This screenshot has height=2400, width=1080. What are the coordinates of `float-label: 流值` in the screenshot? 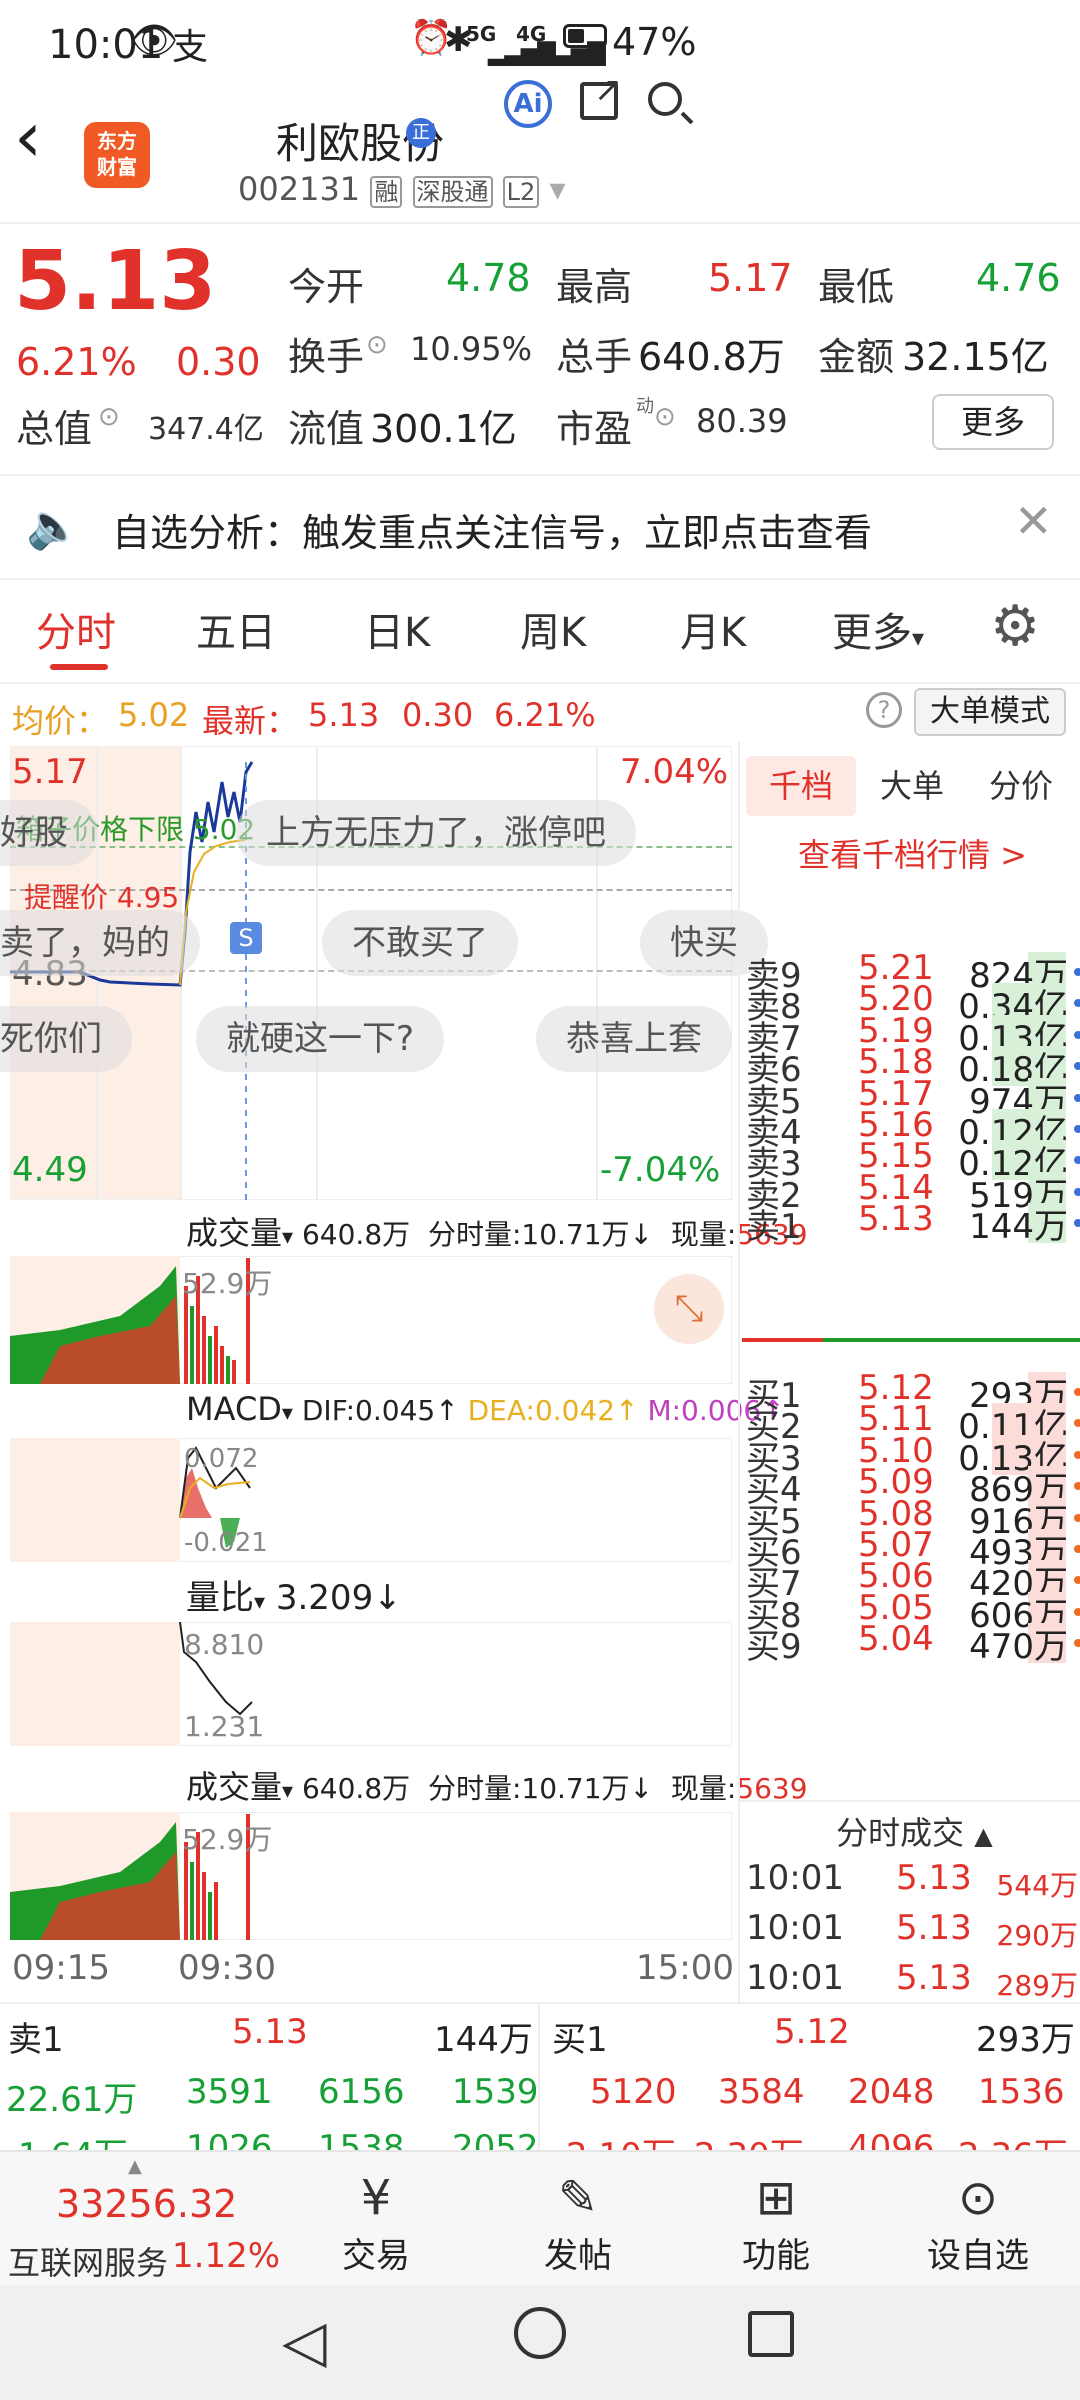 It's located at (326, 429).